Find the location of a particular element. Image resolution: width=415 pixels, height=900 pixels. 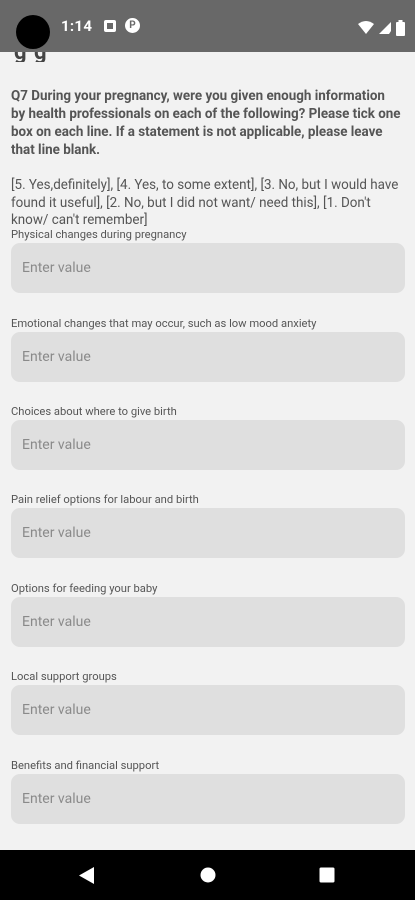

field-group-benefits: Benefits and financial support is located at coordinates (208, 791).